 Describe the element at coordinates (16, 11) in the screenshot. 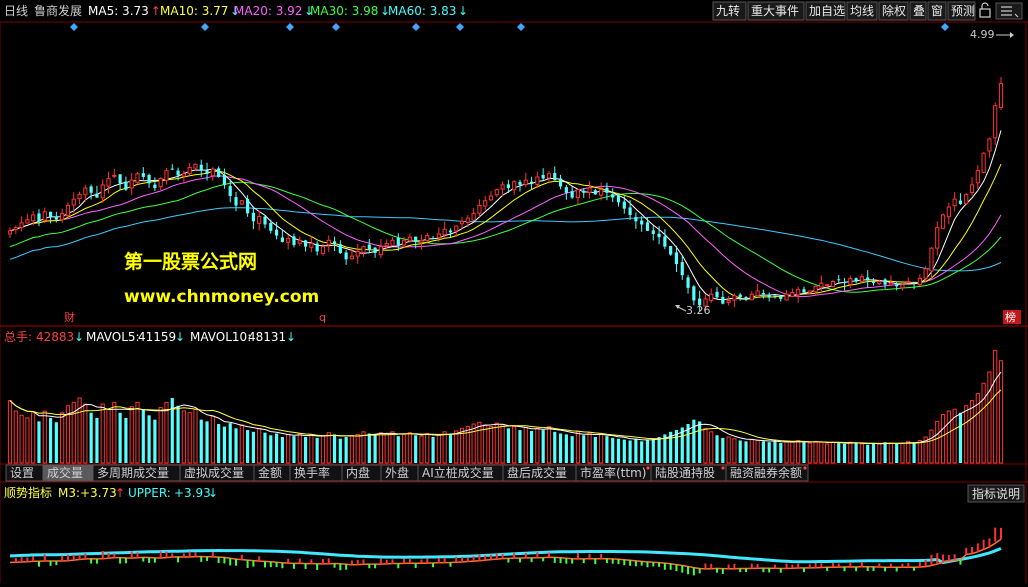

I see `period-label: 日线` at that location.